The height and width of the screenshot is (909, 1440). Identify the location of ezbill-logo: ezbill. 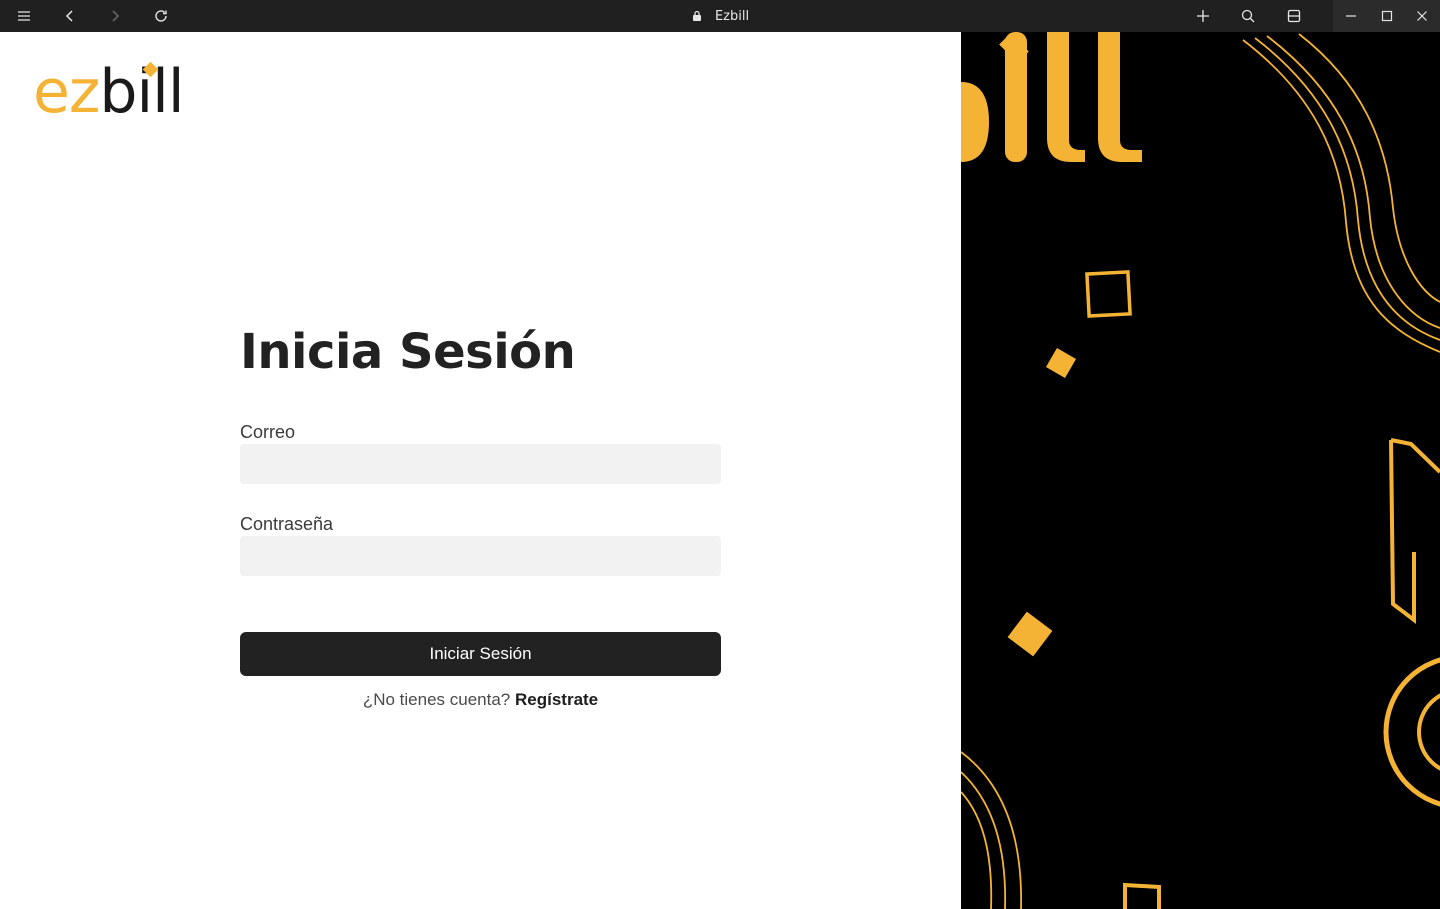
(120, 92).